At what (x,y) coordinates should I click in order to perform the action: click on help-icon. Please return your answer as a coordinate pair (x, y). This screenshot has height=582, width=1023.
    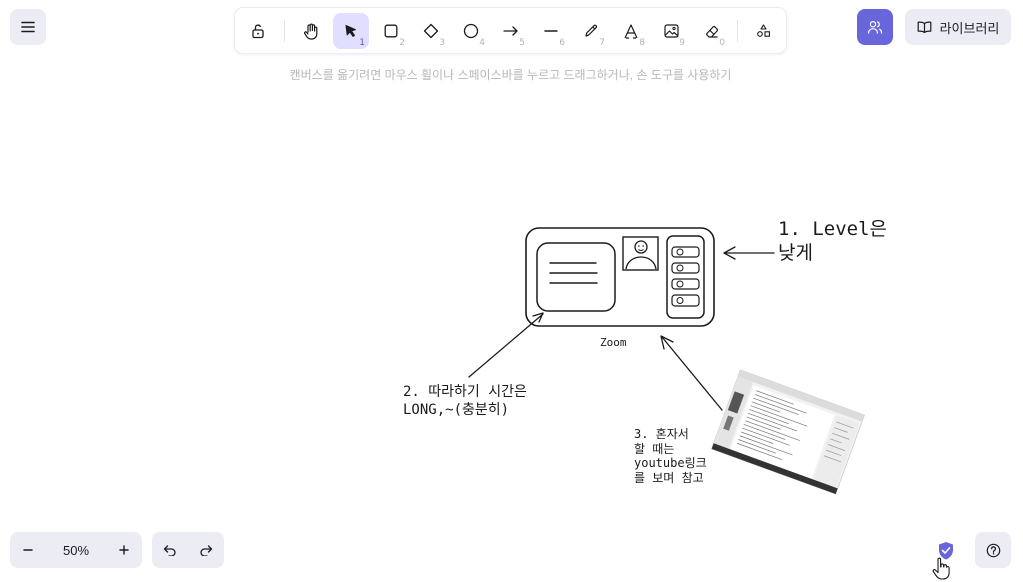
    Looking at the image, I should click on (993, 550).